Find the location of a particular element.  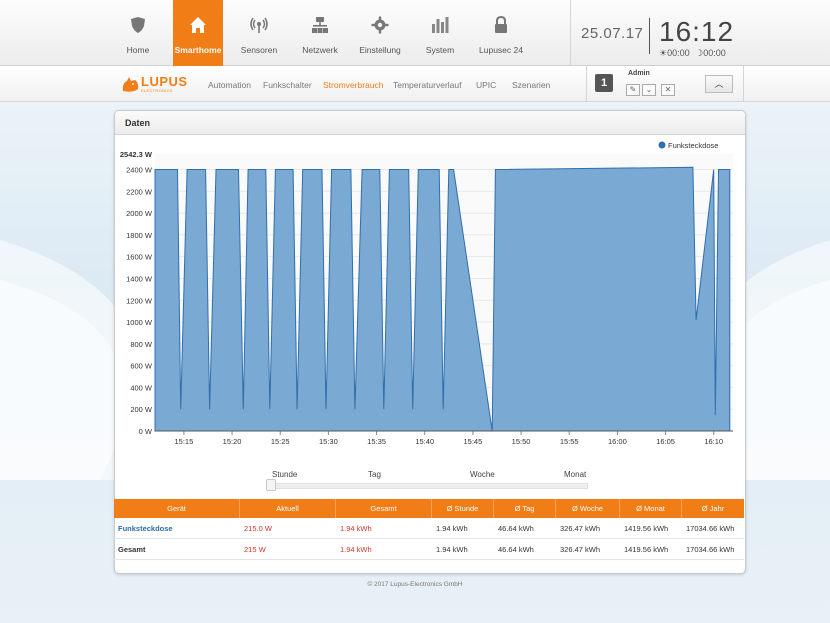

sun-times: ☀00:00 ☽00:00 is located at coordinates (692, 53).